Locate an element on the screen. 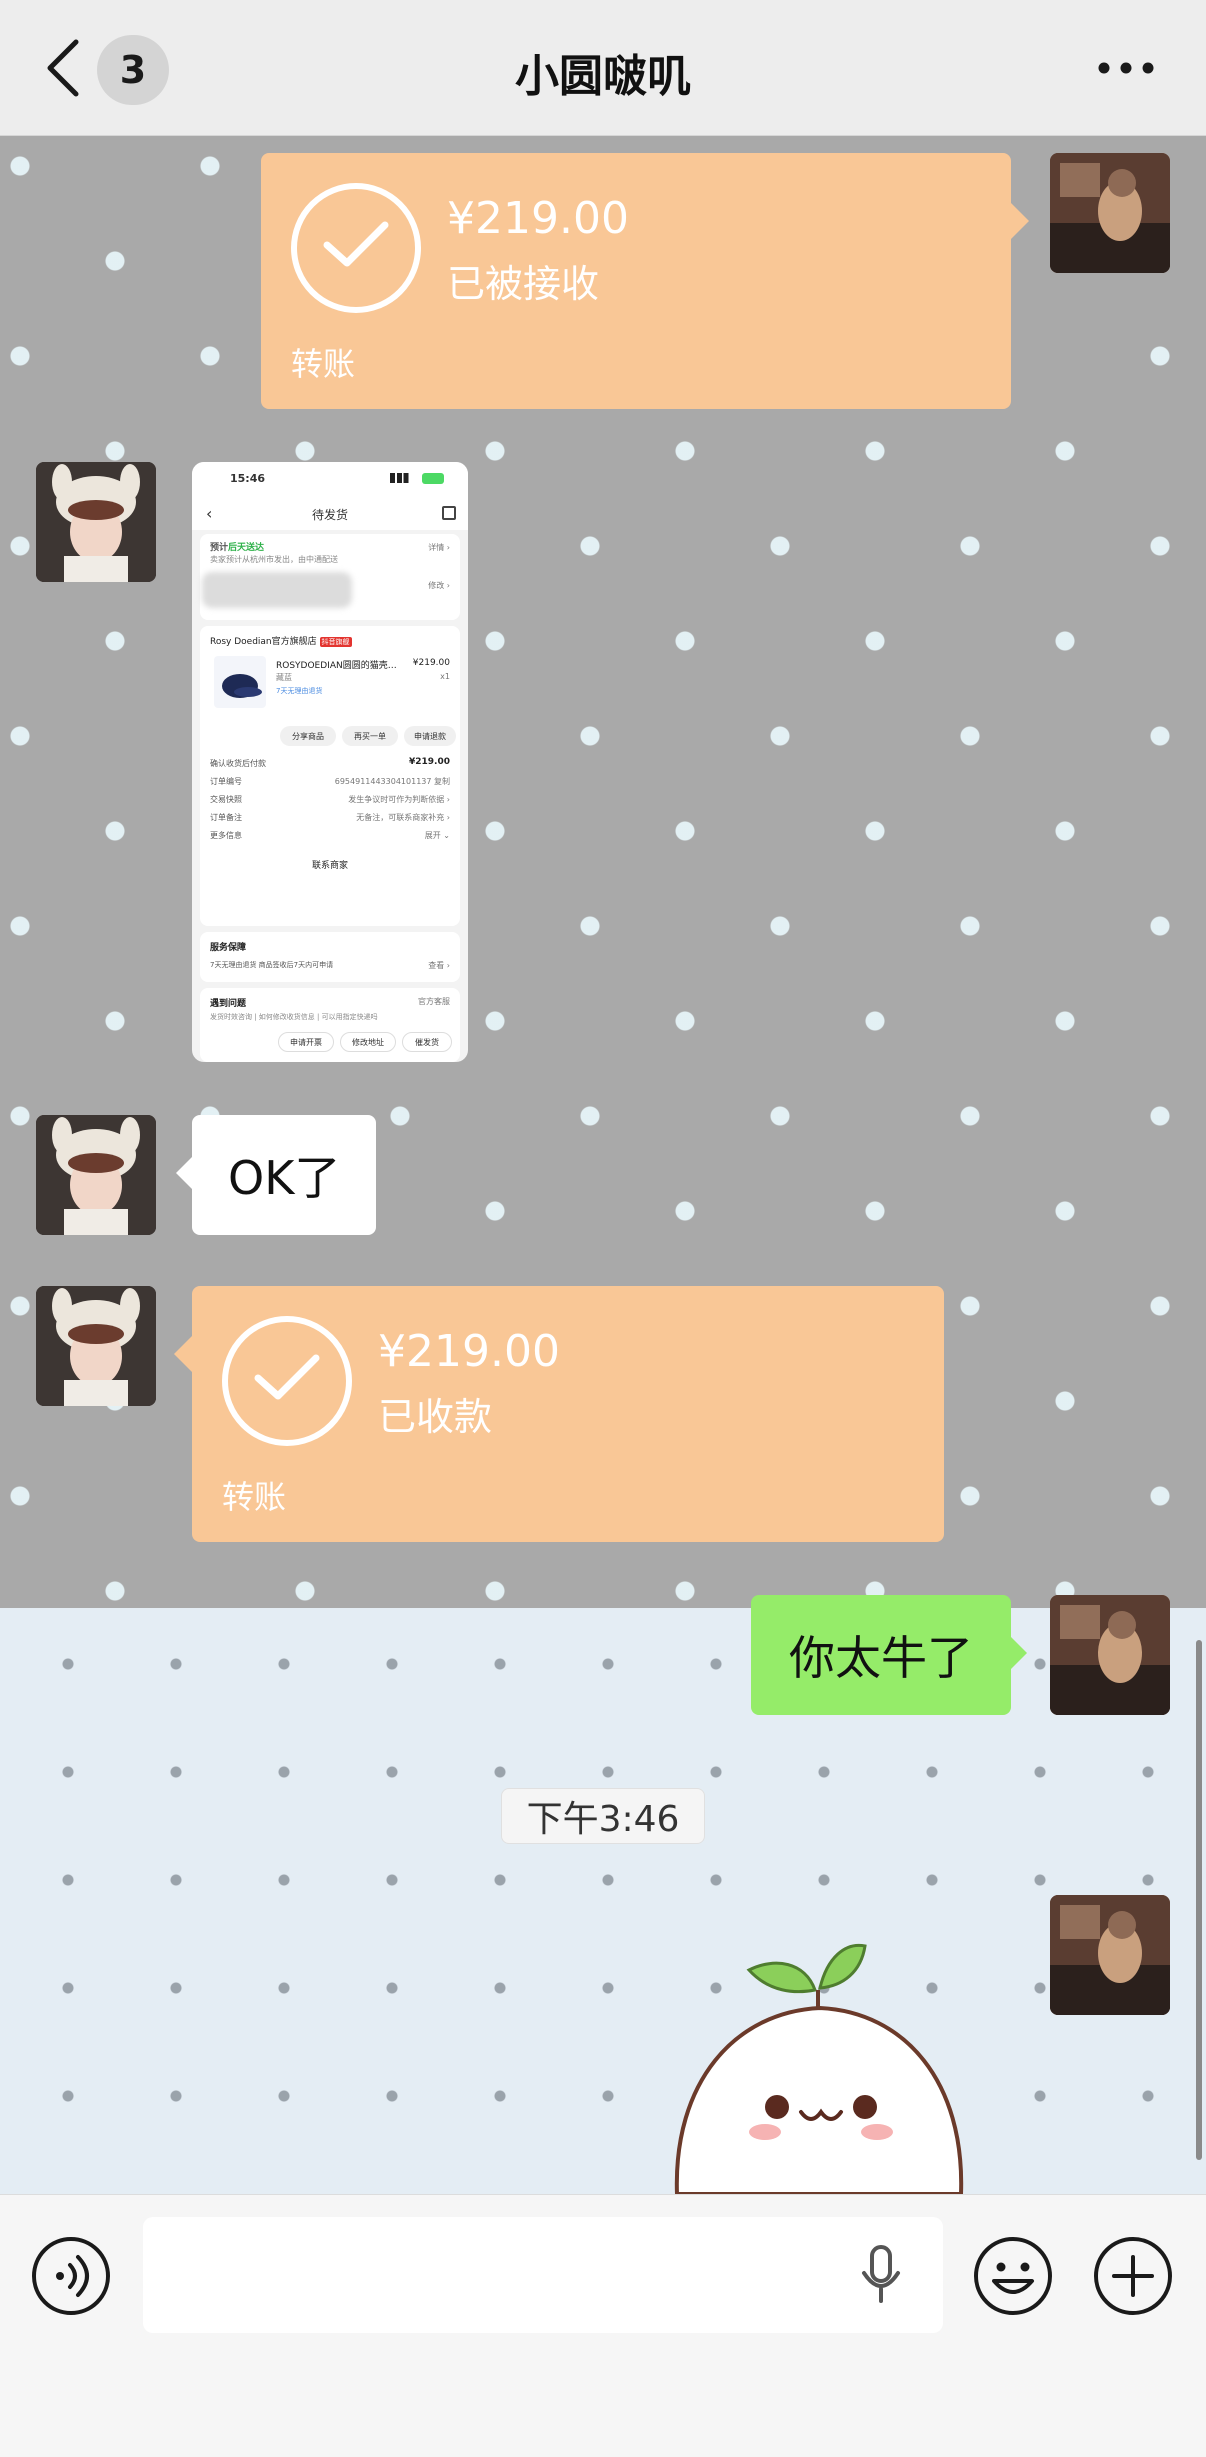  battery-icon is located at coordinates (433, 478).